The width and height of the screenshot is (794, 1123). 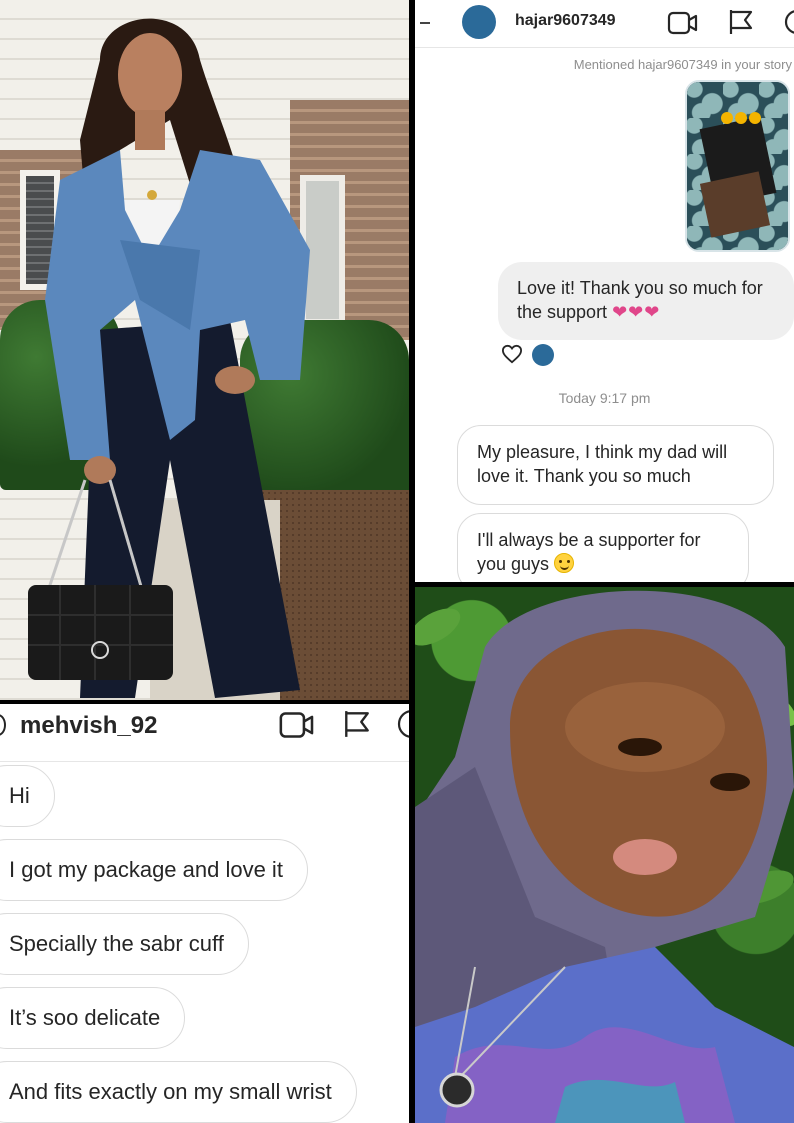 I want to click on chat-header: hajar9607349, so click(x=604, y=24).